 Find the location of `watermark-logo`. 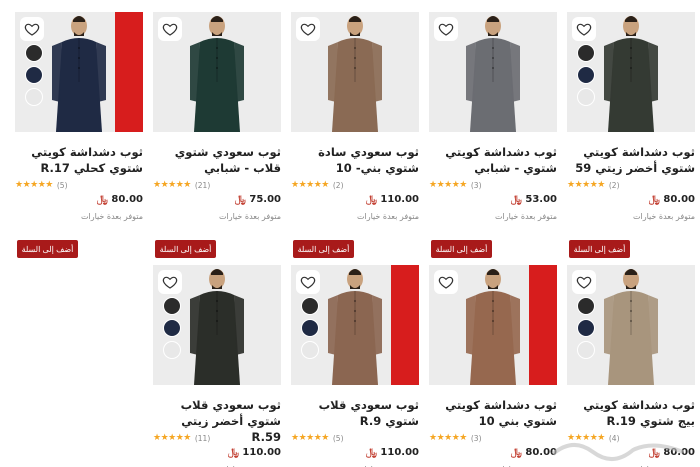

watermark-logo is located at coordinates (618, 447).